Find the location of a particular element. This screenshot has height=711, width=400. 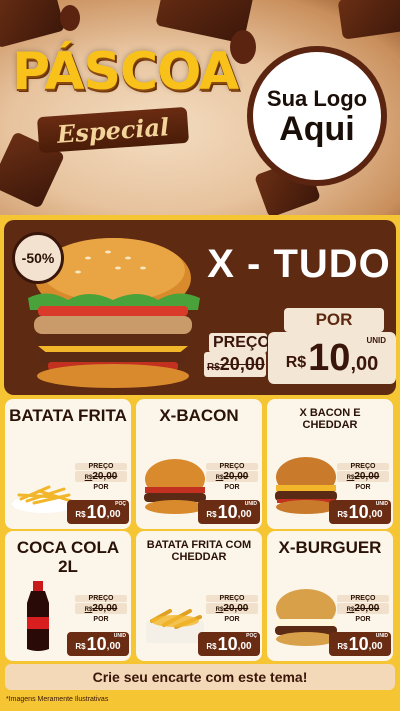

product-name: X-BURGUER is located at coordinates (330, 547).